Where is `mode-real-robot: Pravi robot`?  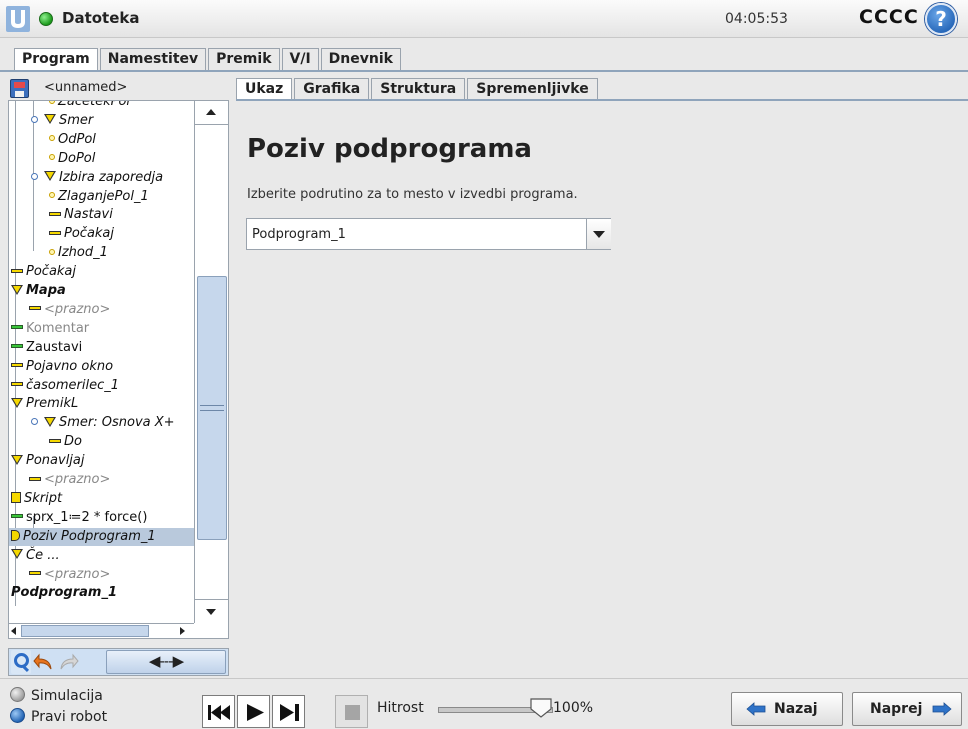 mode-real-robot: Pravi robot is located at coordinates (58, 716).